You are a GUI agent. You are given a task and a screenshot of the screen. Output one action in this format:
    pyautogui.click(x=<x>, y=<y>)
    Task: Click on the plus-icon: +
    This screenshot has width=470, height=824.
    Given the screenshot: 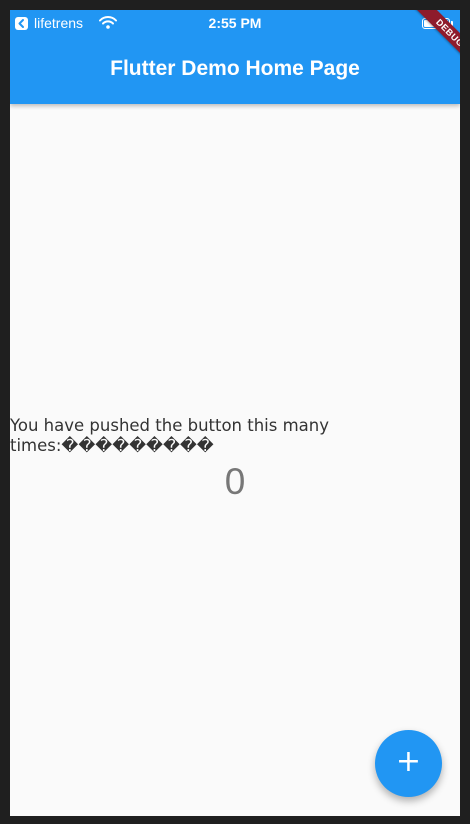 What is the action you would take?
    pyautogui.click(x=408, y=761)
    